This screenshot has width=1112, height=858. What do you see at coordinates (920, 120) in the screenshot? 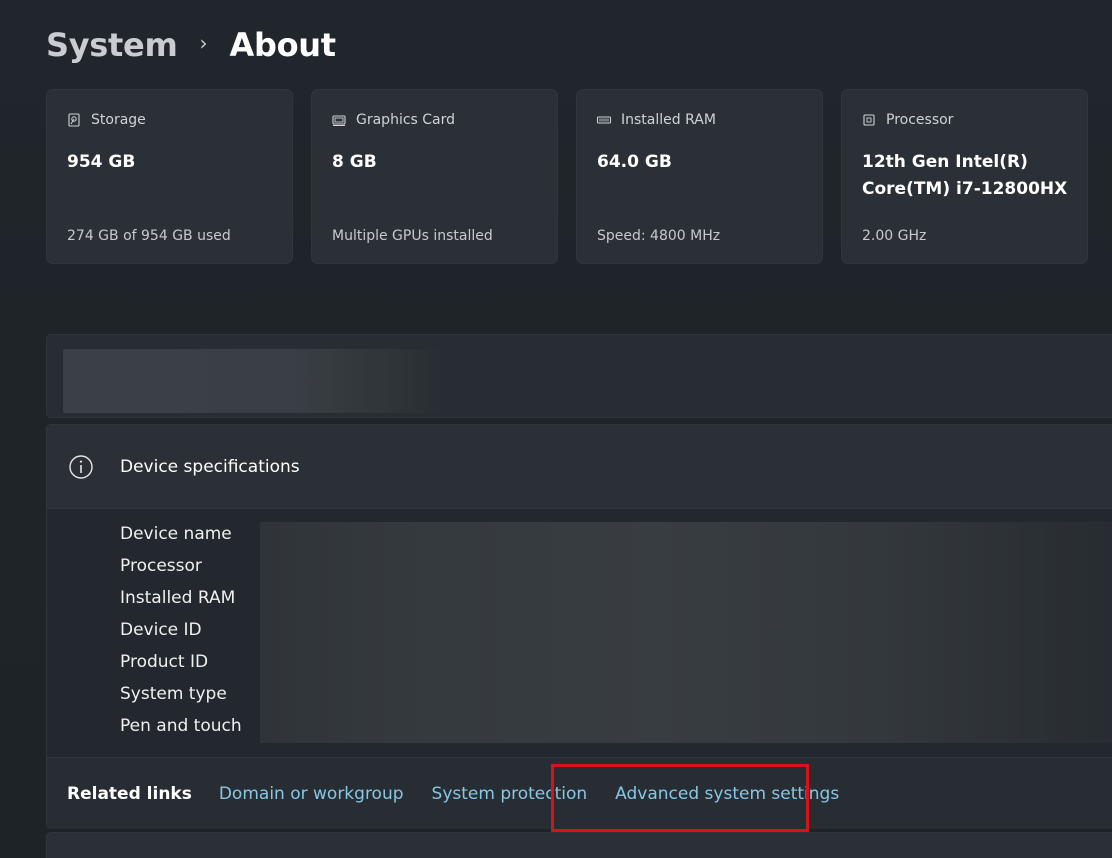
I see `card-title: Processor` at bounding box center [920, 120].